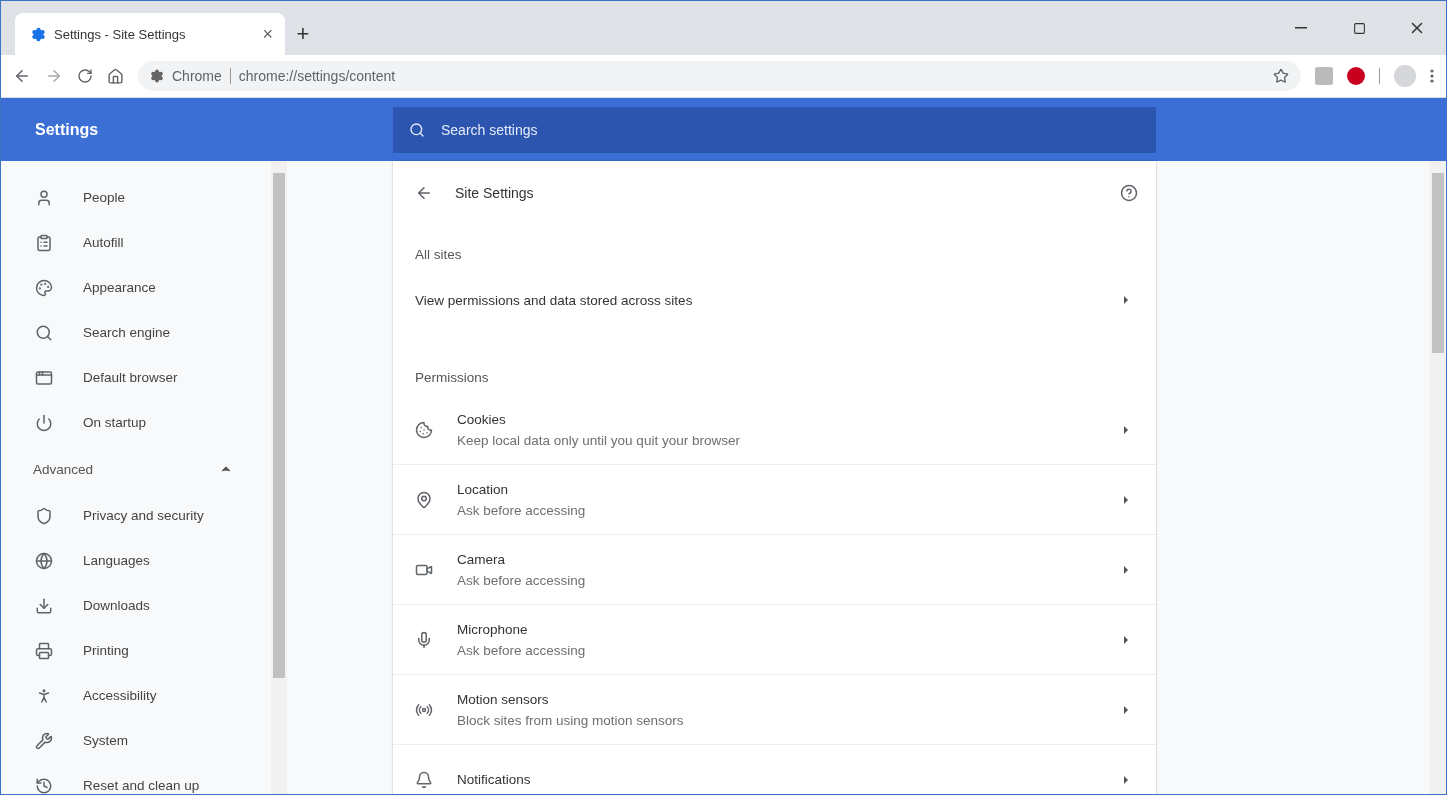  I want to click on browser-tab: Settings - Site Settings ×, so click(150, 34).